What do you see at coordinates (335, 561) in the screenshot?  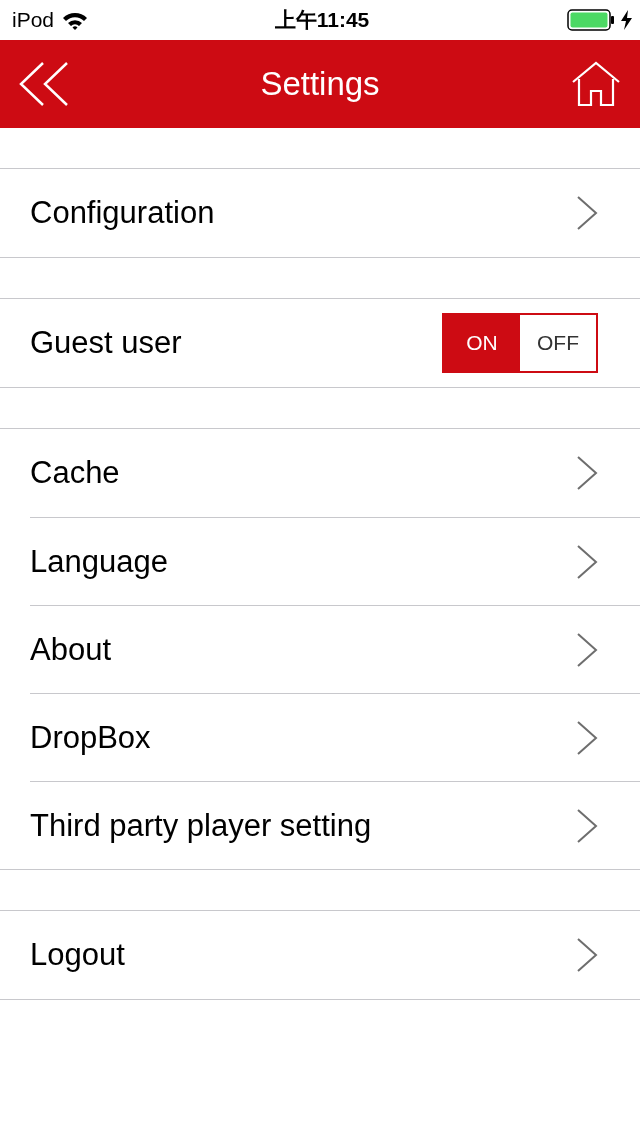 I see `settings-row: Language` at bounding box center [335, 561].